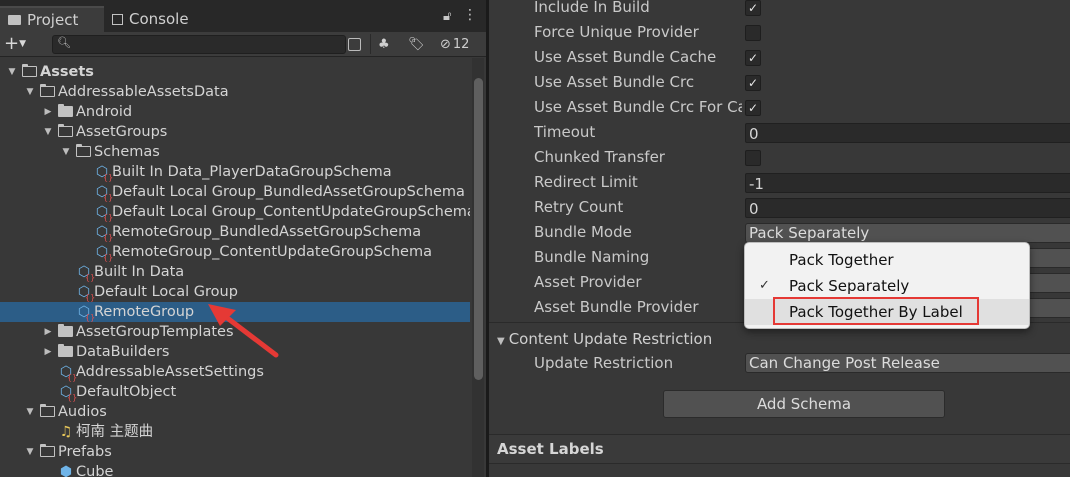 The height and width of the screenshot is (477, 1070). Describe the element at coordinates (235, 412) in the screenshot. I see `tree-row: ▼ Audios` at that location.